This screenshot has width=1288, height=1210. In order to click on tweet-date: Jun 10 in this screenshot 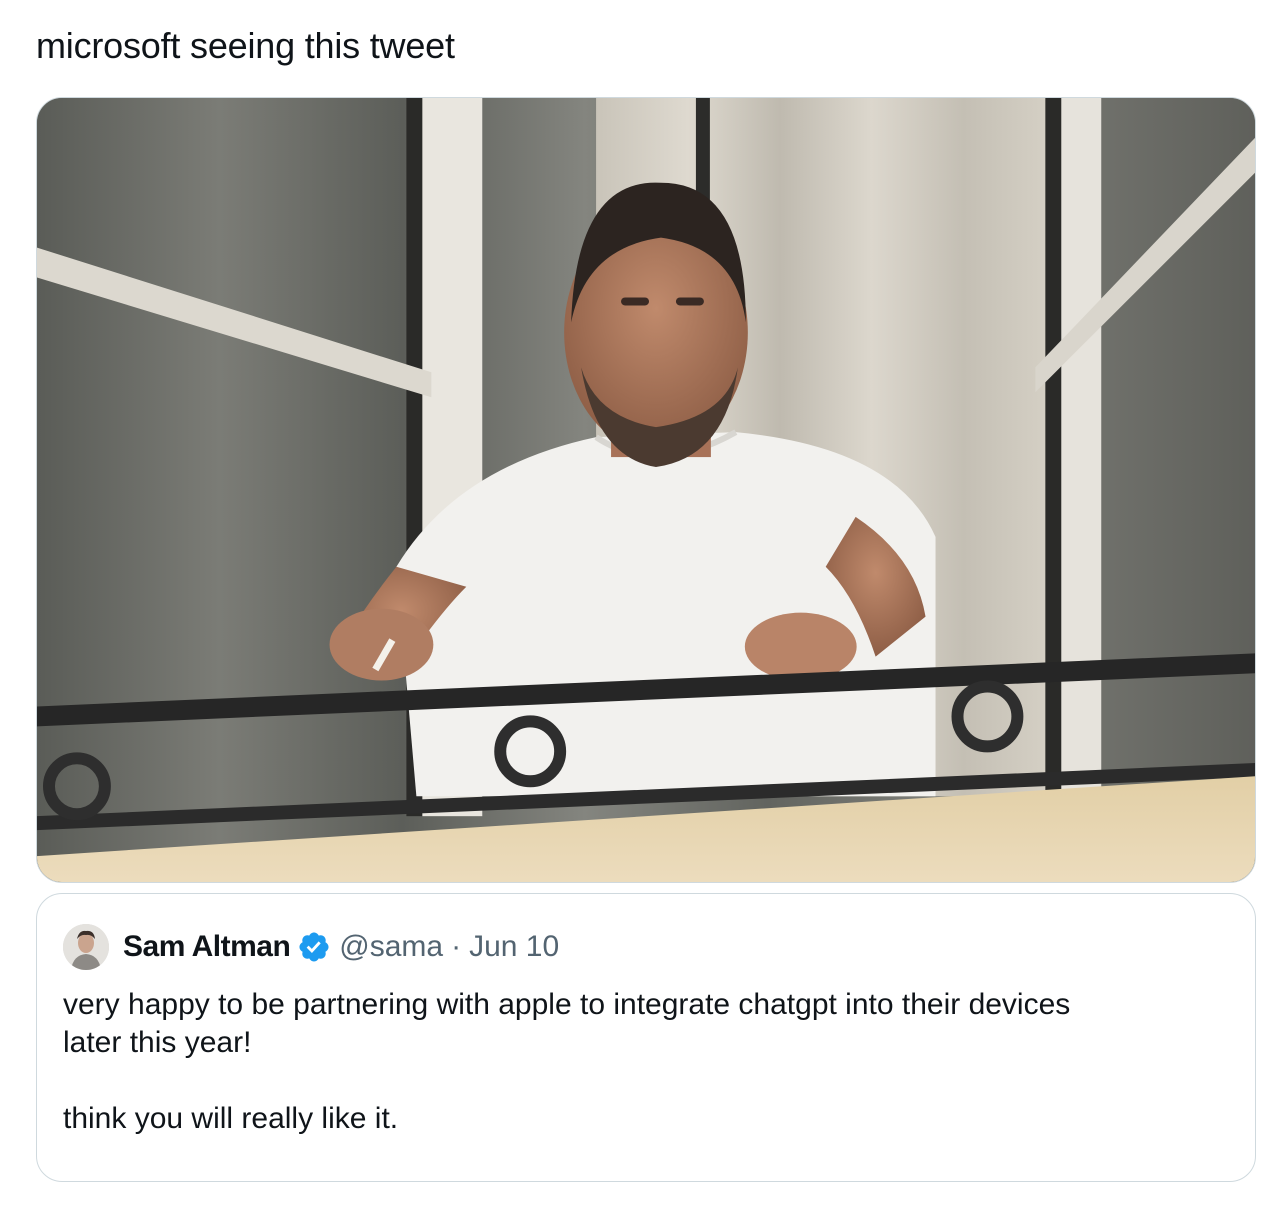, I will do `click(514, 947)`.